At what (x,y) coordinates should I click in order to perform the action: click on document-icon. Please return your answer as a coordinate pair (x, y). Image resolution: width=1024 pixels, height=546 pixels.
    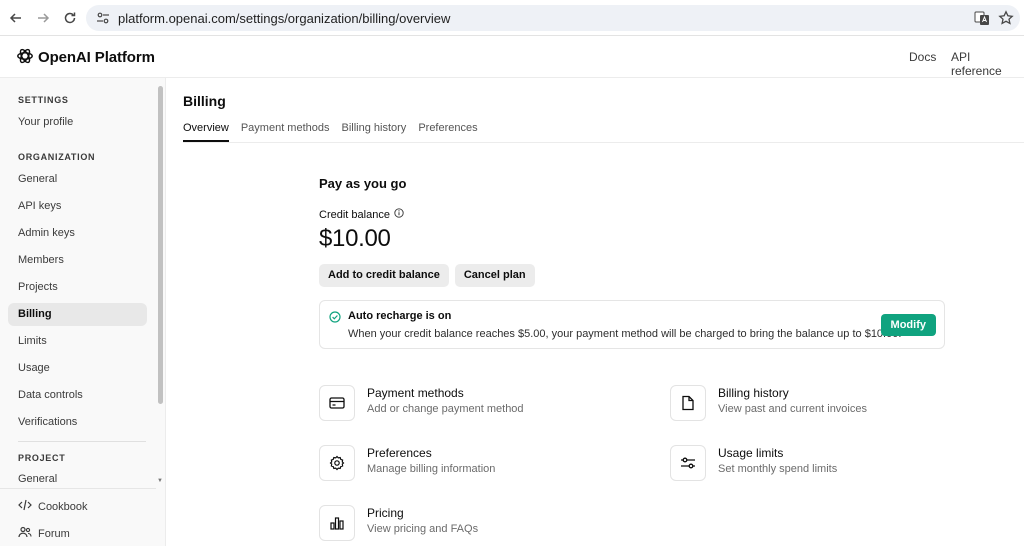
    Looking at the image, I should click on (688, 403).